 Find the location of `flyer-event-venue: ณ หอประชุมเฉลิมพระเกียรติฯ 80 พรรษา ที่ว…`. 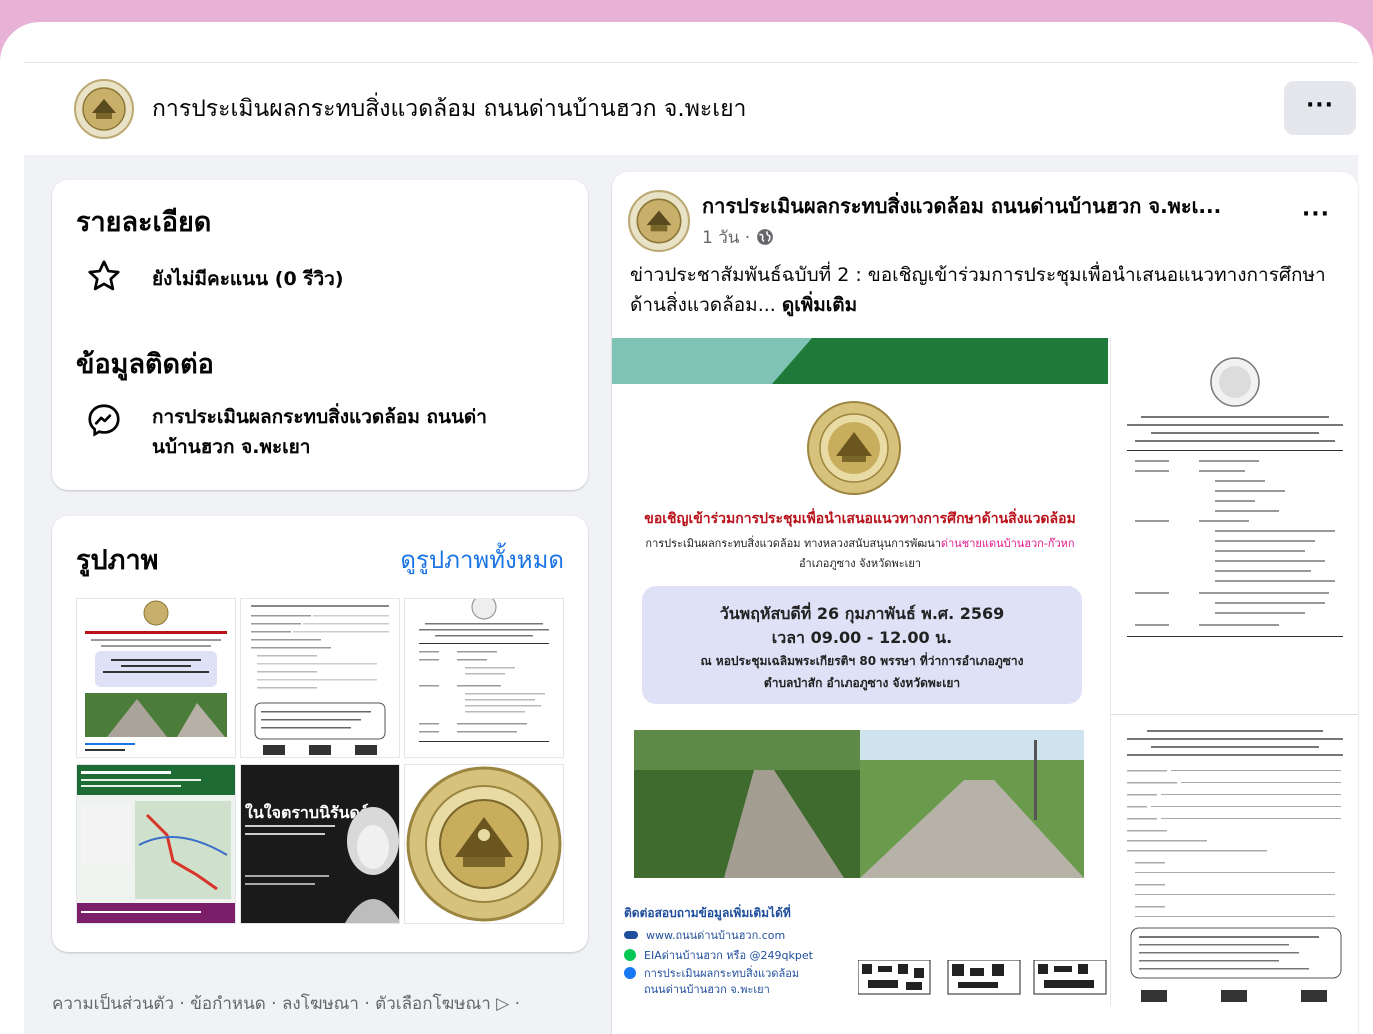

flyer-event-venue: ณ หอประชุมเฉลิมพระเกียรติฯ 80 พรรษา ที่ว… is located at coordinates (862, 661).